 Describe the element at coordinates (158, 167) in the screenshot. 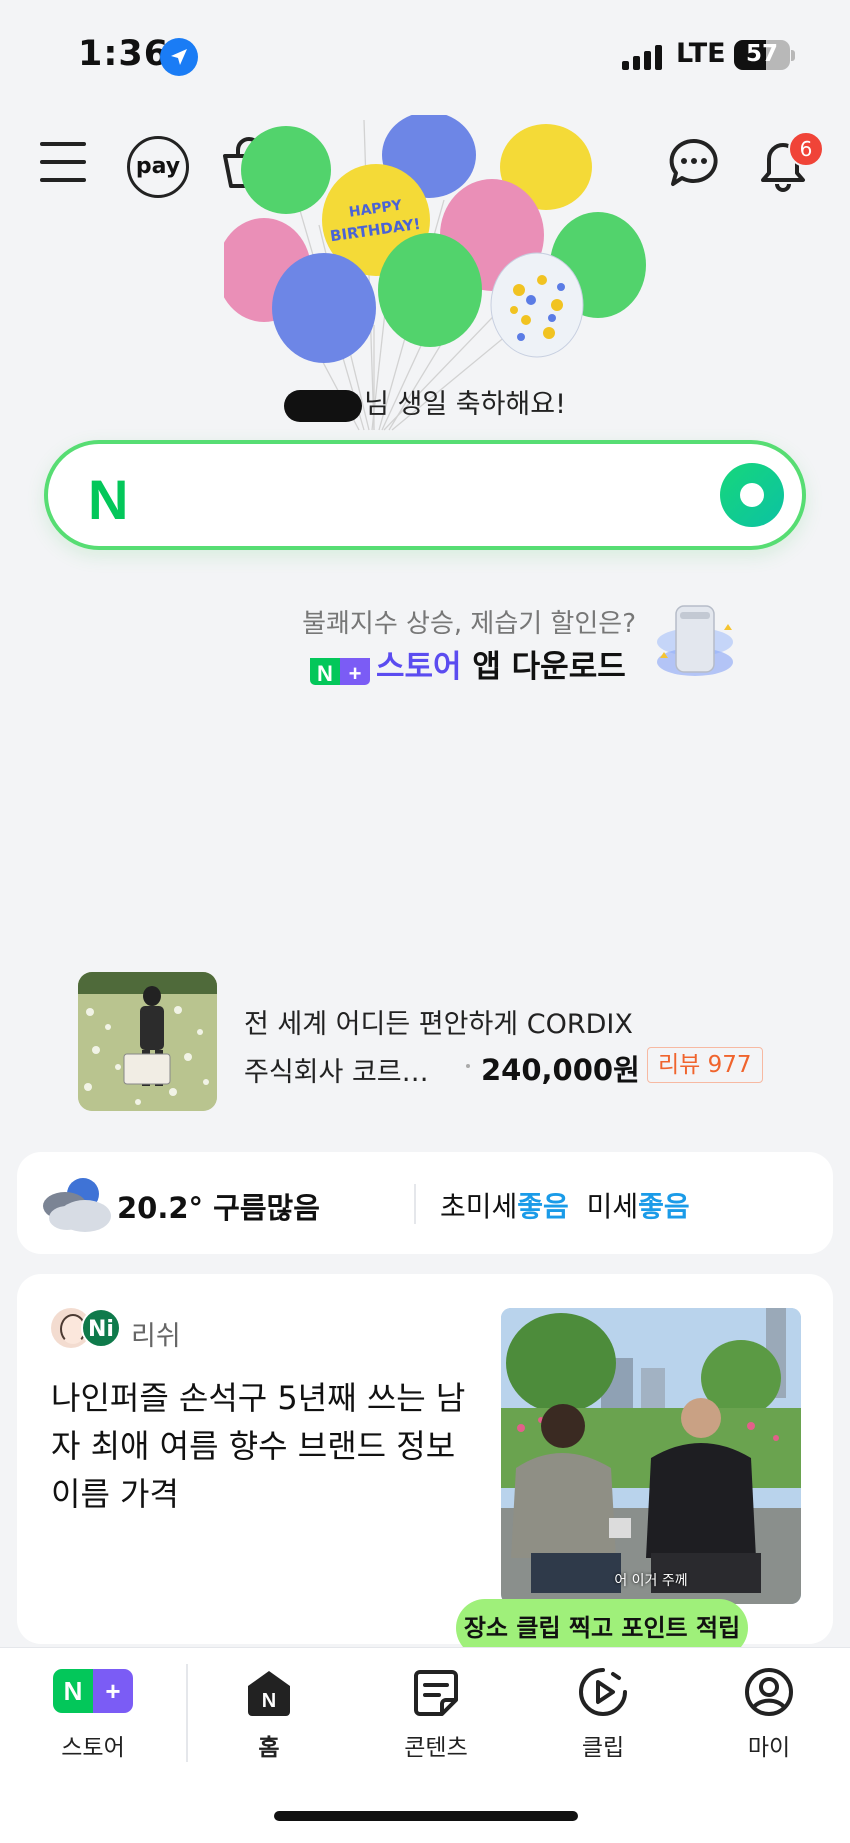

I see `pay-icon: pay` at that location.